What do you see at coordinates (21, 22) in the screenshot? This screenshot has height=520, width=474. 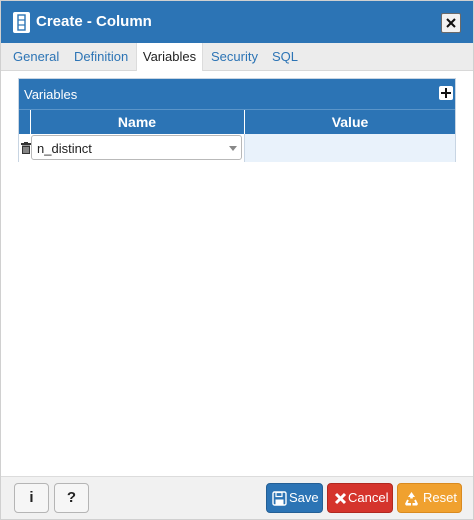 I see `column-icon` at bounding box center [21, 22].